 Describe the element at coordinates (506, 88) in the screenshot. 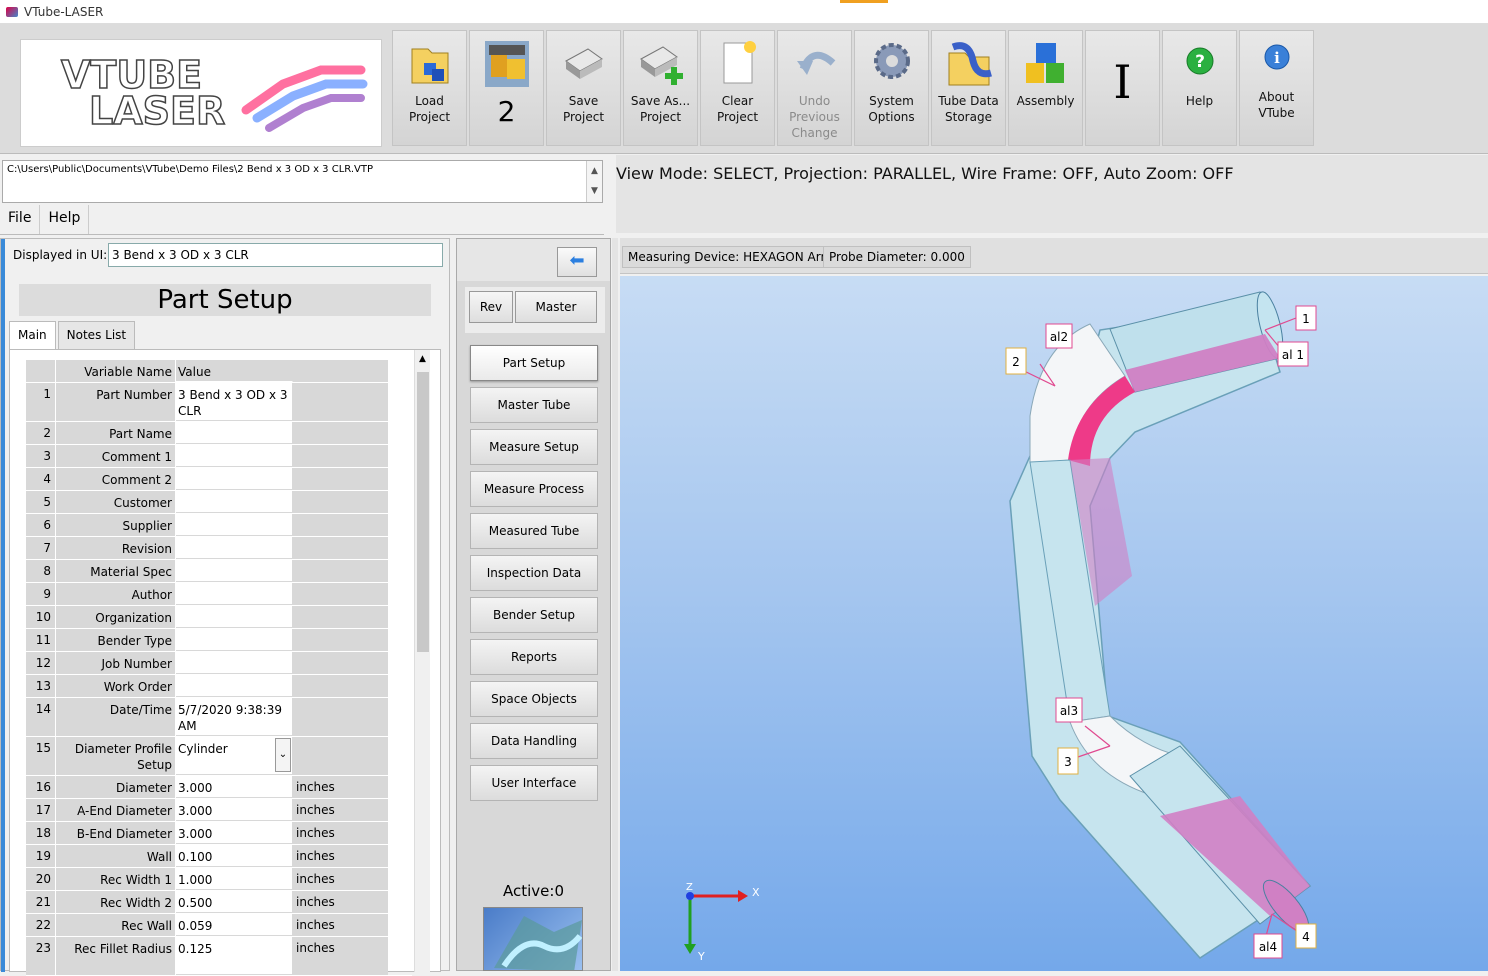

I see `camera-view-button: 2` at that location.